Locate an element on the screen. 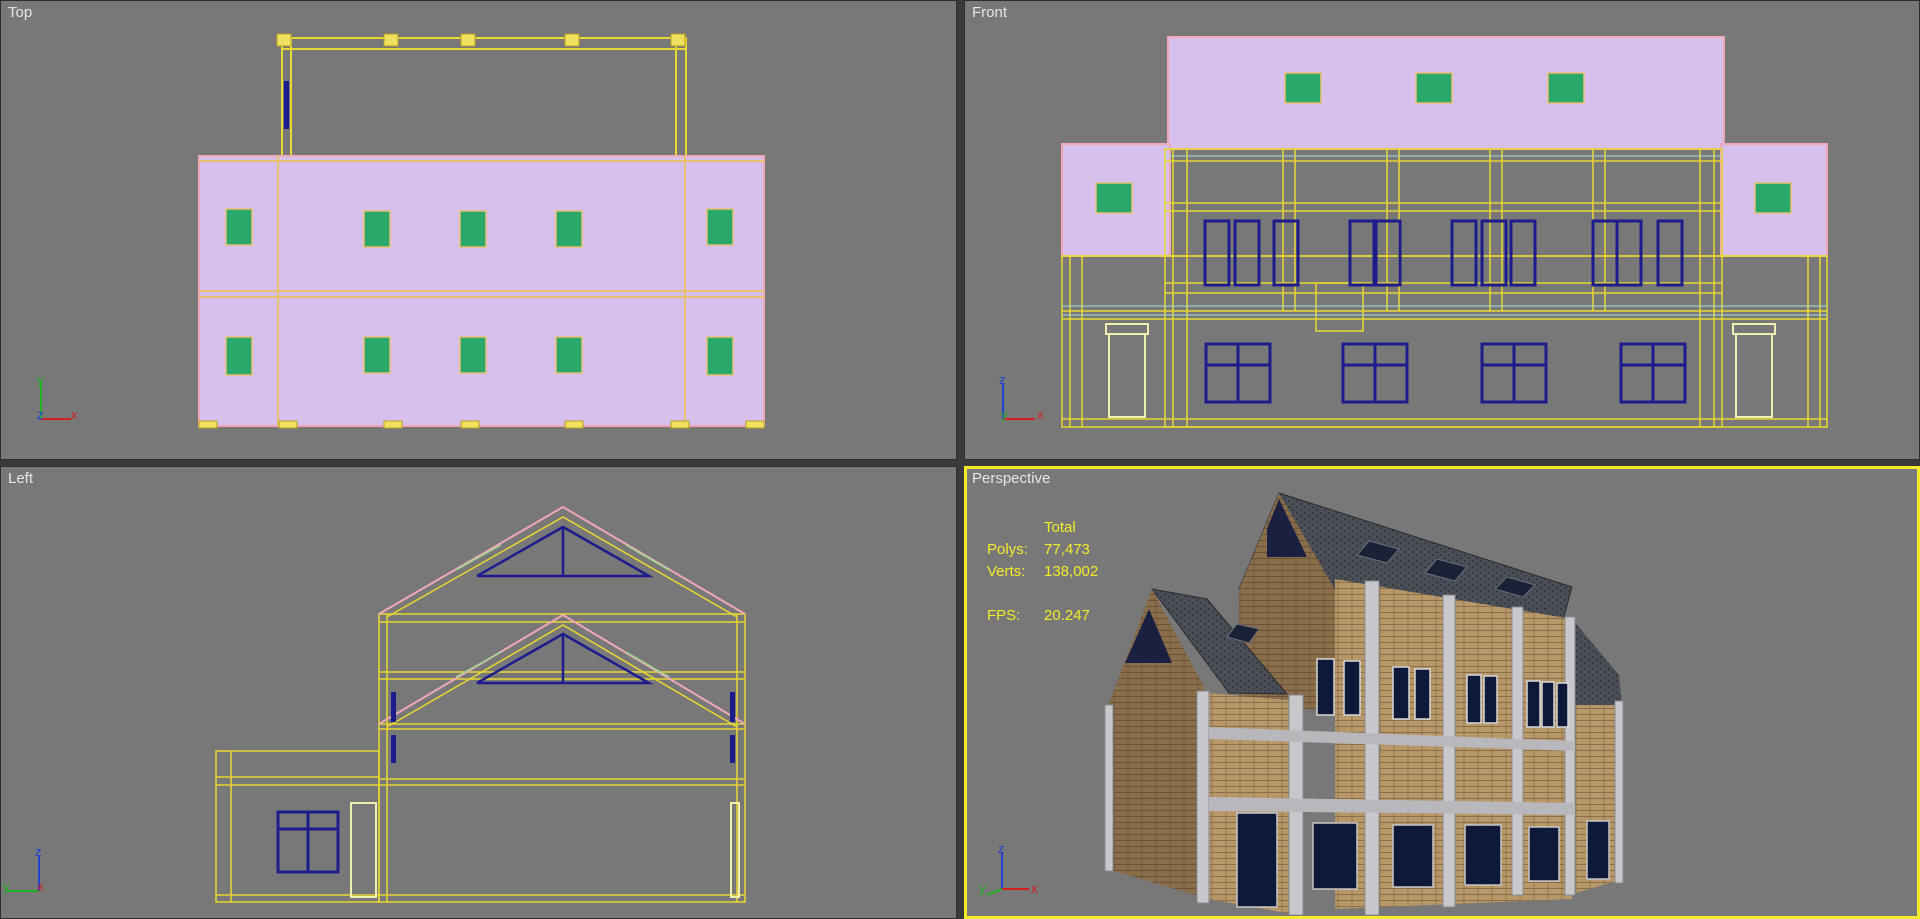 The height and width of the screenshot is (919, 1920). top-rear-window is located at coordinates (286, 105).